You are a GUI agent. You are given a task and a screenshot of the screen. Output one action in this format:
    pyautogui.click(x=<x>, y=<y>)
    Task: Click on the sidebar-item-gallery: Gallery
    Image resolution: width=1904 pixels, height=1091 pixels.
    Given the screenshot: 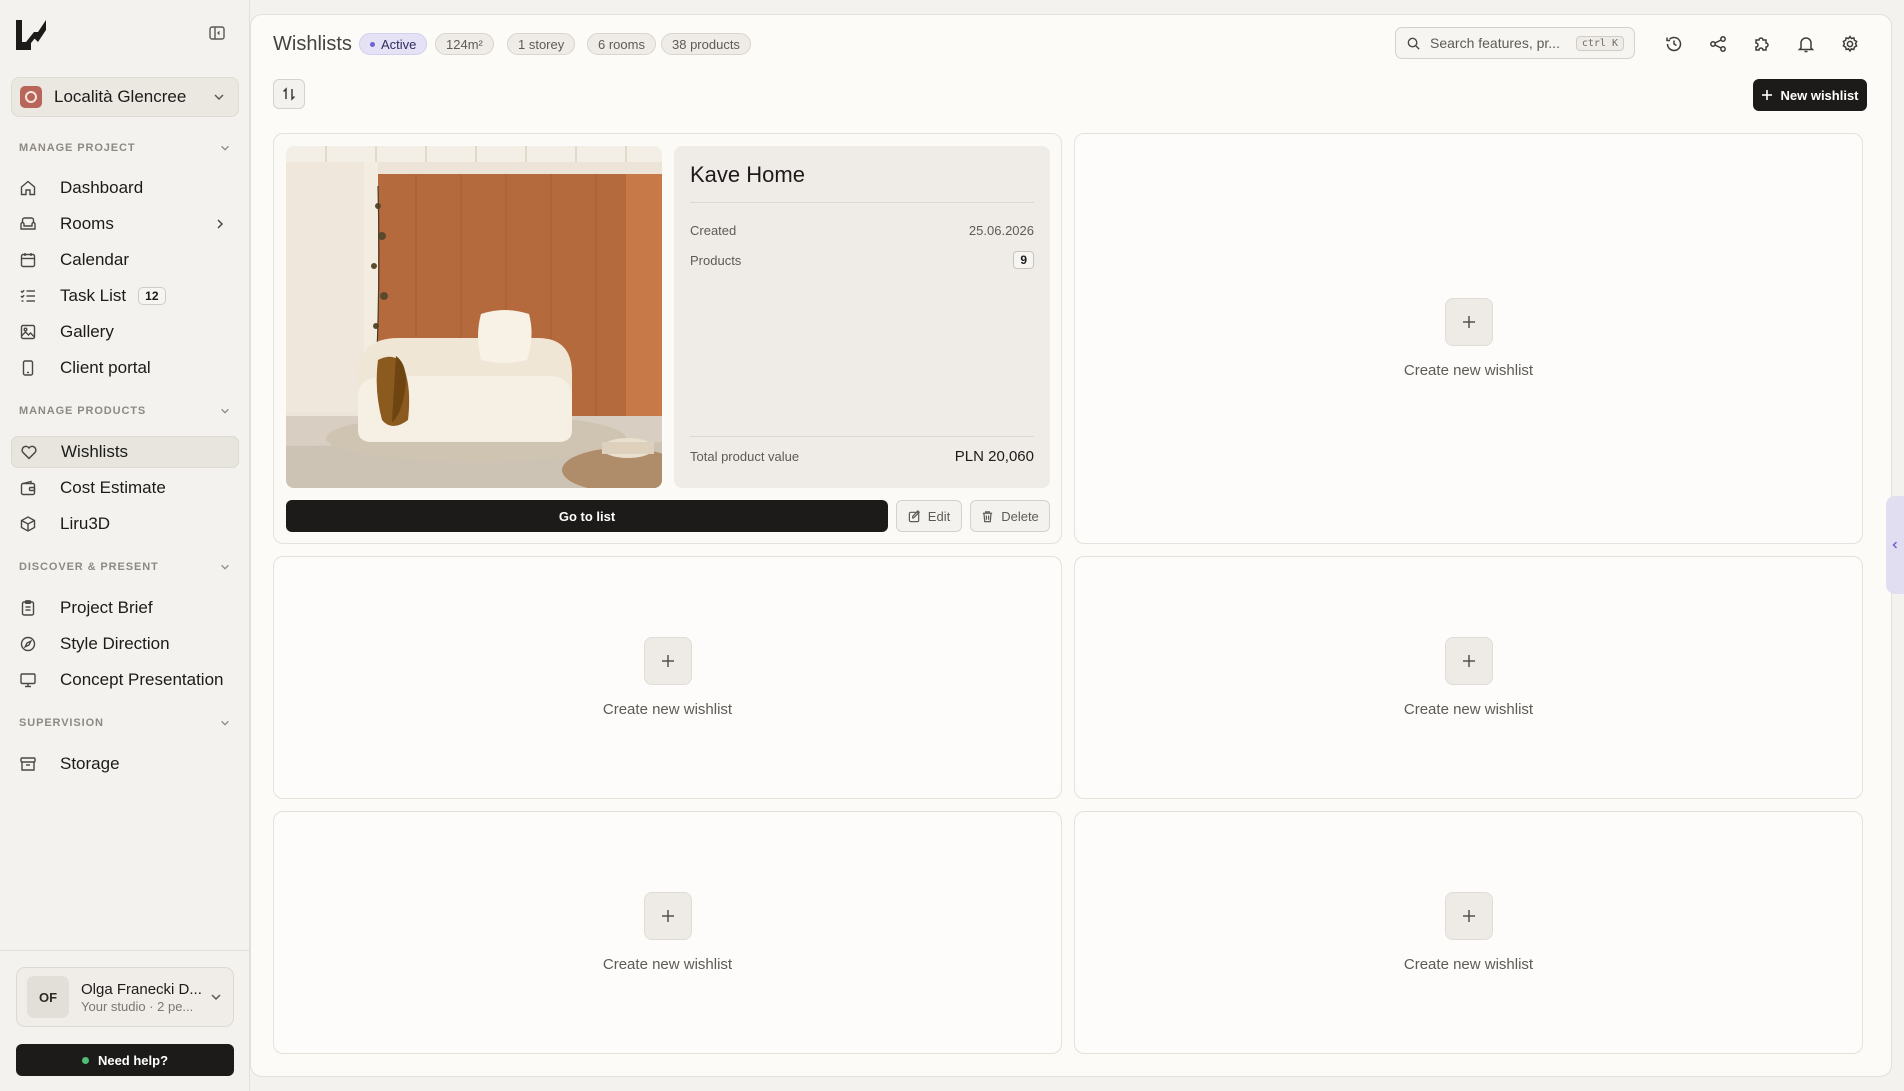 What is the action you would take?
    pyautogui.click(x=125, y=332)
    